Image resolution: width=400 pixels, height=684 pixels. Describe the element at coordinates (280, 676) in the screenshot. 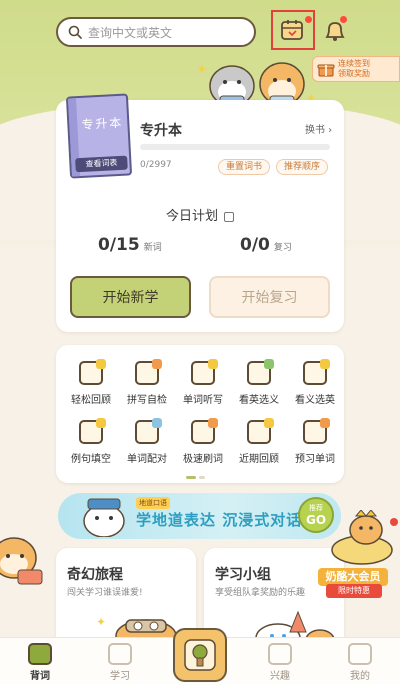

I see `nav-label: 兴趣` at that location.